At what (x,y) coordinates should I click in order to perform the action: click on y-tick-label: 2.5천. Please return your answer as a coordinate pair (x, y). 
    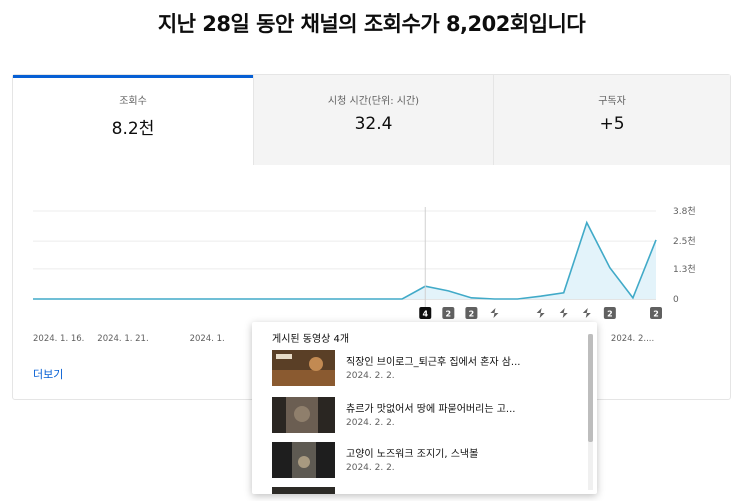
    Looking at the image, I should click on (684, 241).